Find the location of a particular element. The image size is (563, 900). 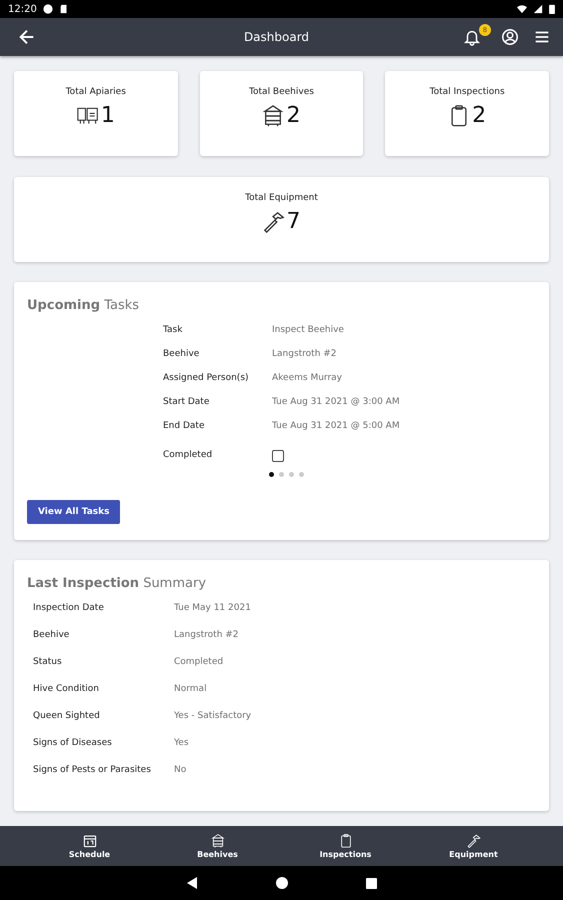

sd-card-icon is located at coordinates (63, 9).